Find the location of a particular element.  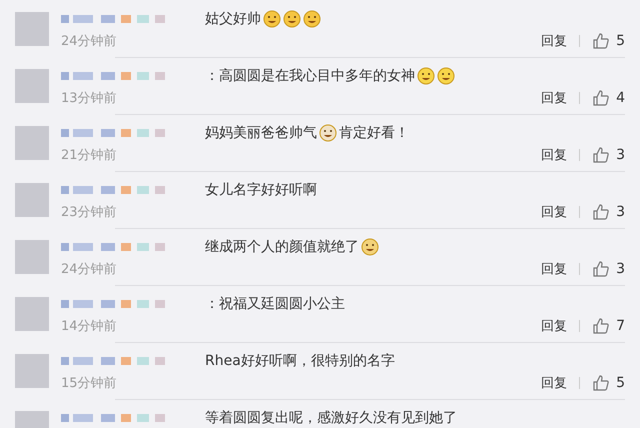

comment-text: 妈妈美丽爸爸帅气 is located at coordinates (261, 133).